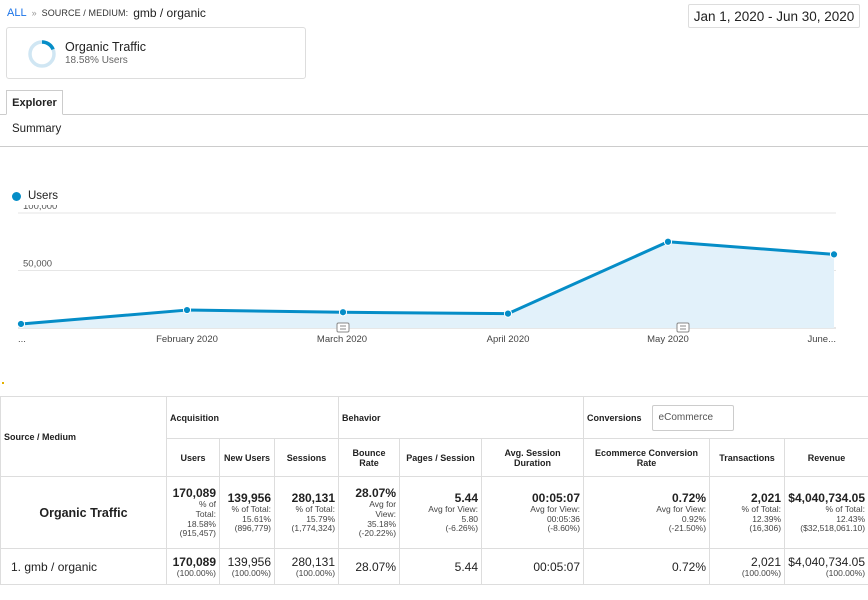  Describe the element at coordinates (106, 47) in the screenshot. I see `segment-name: Organic Traffic` at that location.